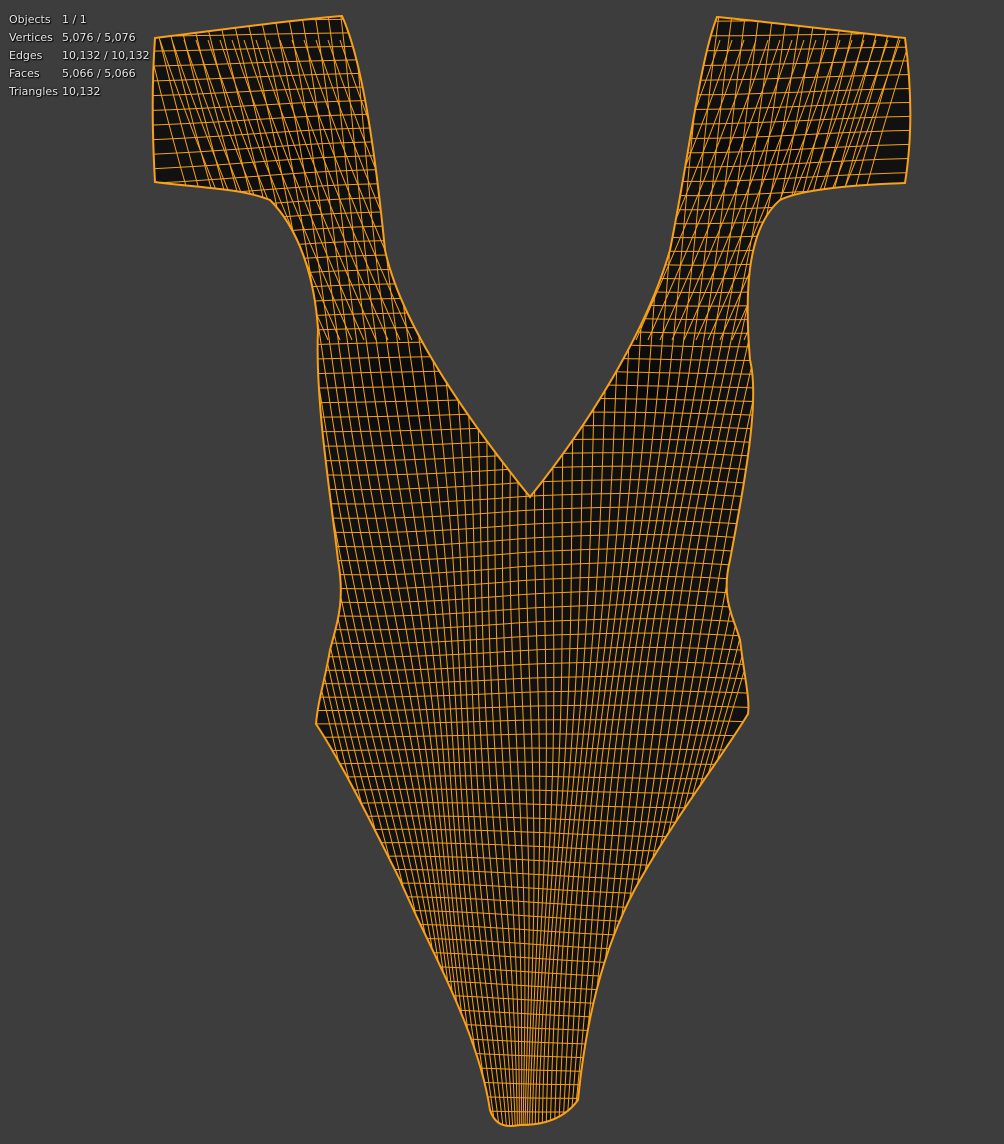  I want to click on stat-row-edges: Edges 10,132 / 10,132, so click(79, 56).